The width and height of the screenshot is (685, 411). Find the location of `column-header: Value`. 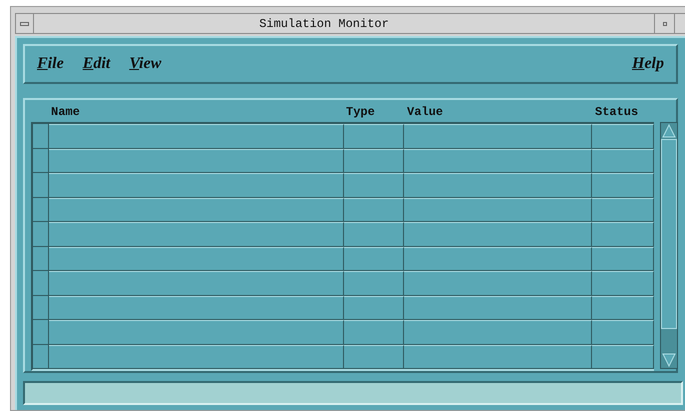

column-header: Value is located at coordinates (425, 112).